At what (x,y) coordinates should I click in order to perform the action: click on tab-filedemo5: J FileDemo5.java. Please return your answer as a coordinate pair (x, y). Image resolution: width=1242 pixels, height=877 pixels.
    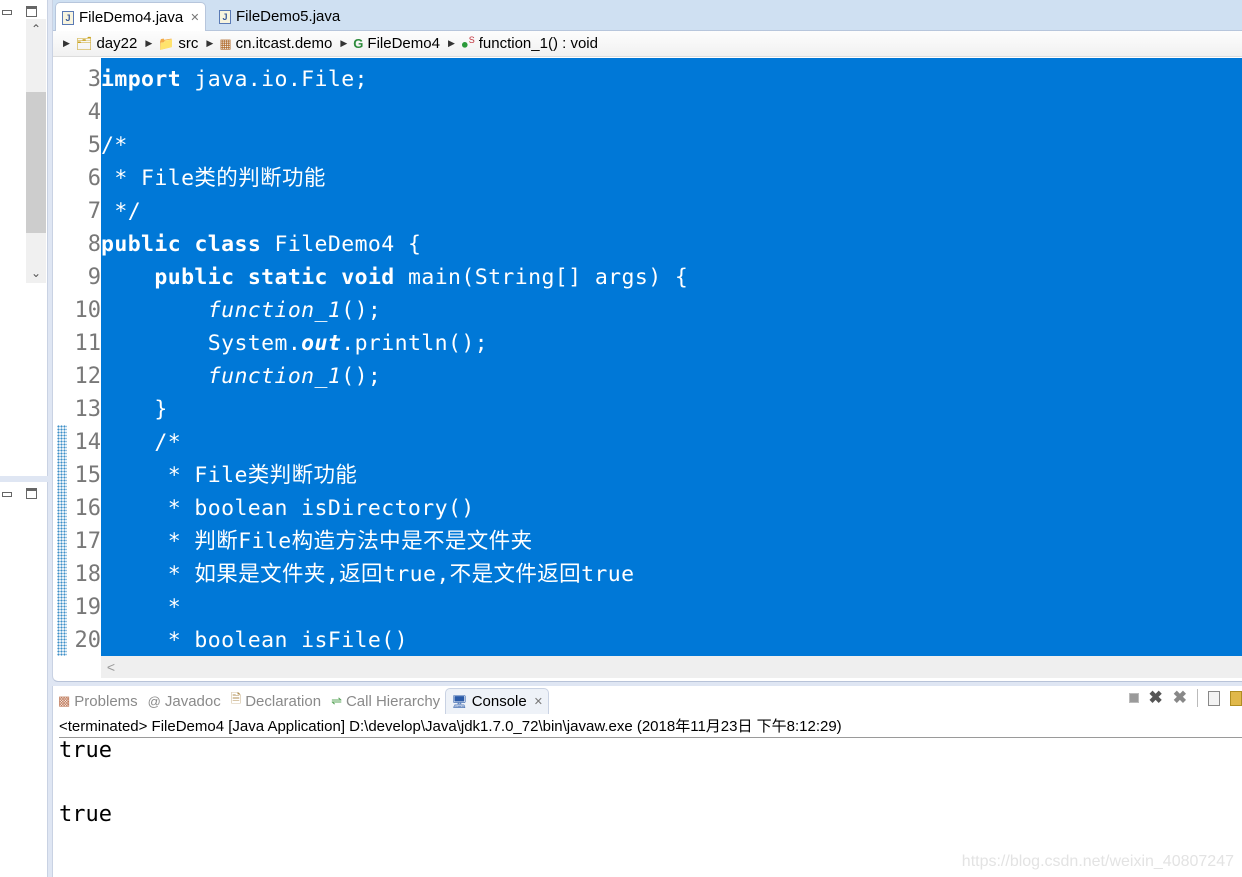
    Looking at the image, I should click on (279, 16).